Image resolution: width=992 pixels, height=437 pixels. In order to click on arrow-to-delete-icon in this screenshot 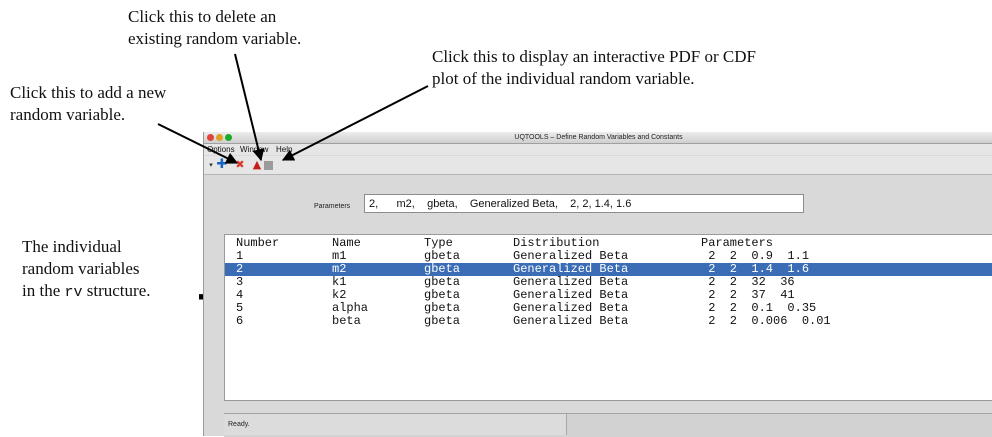, I will do `click(249, 107)`.